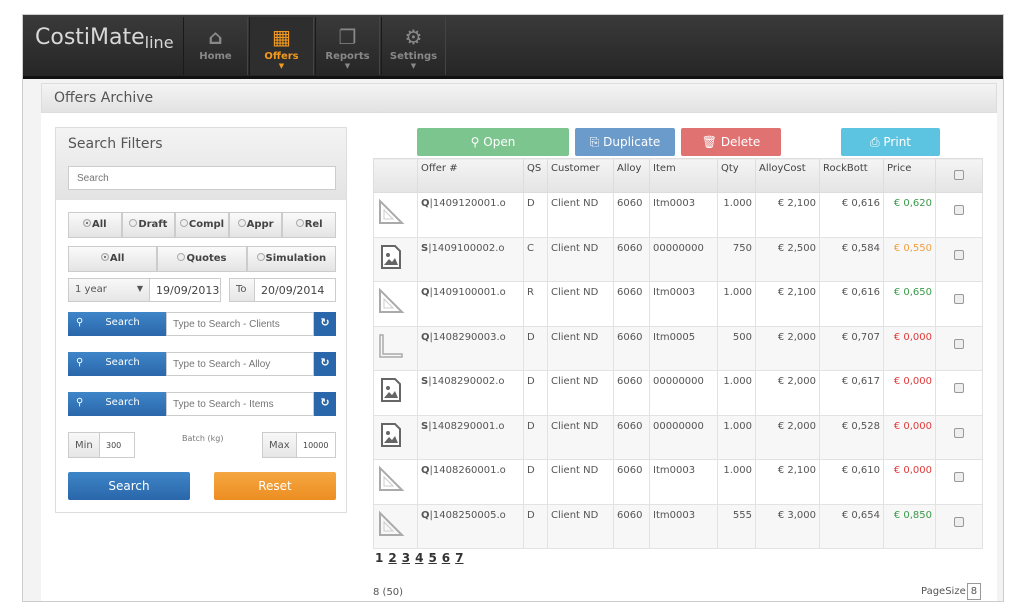  What do you see at coordinates (202, 225) in the screenshot?
I see `status-radio-compl: Compl` at bounding box center [202, 225].